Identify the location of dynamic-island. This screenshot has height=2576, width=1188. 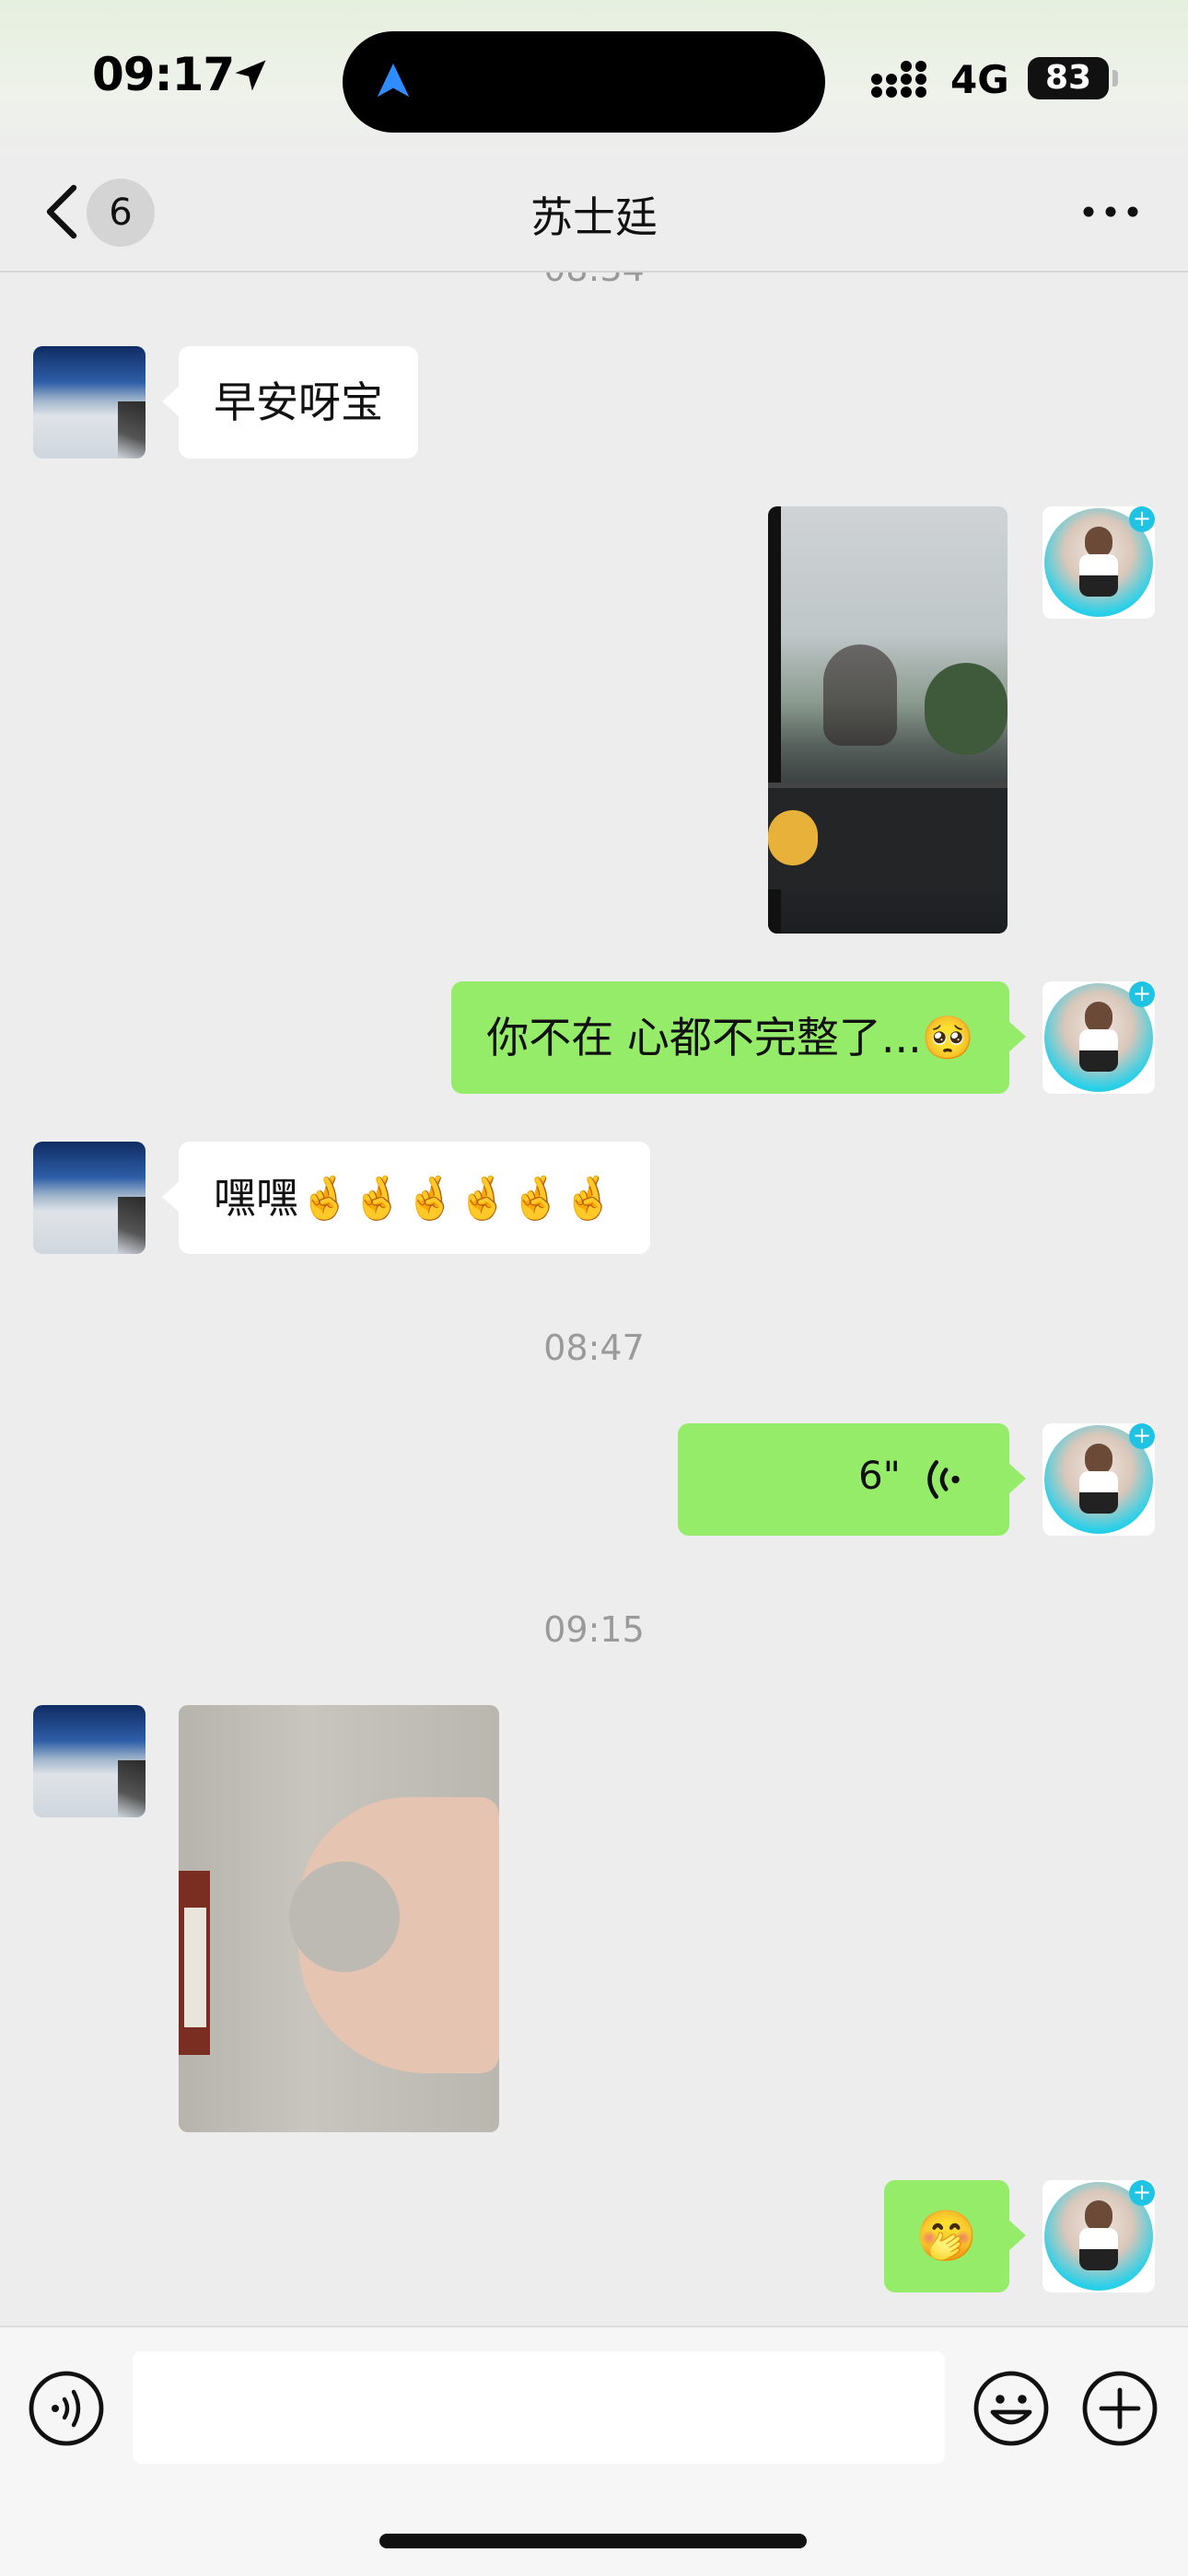
(584, 82).